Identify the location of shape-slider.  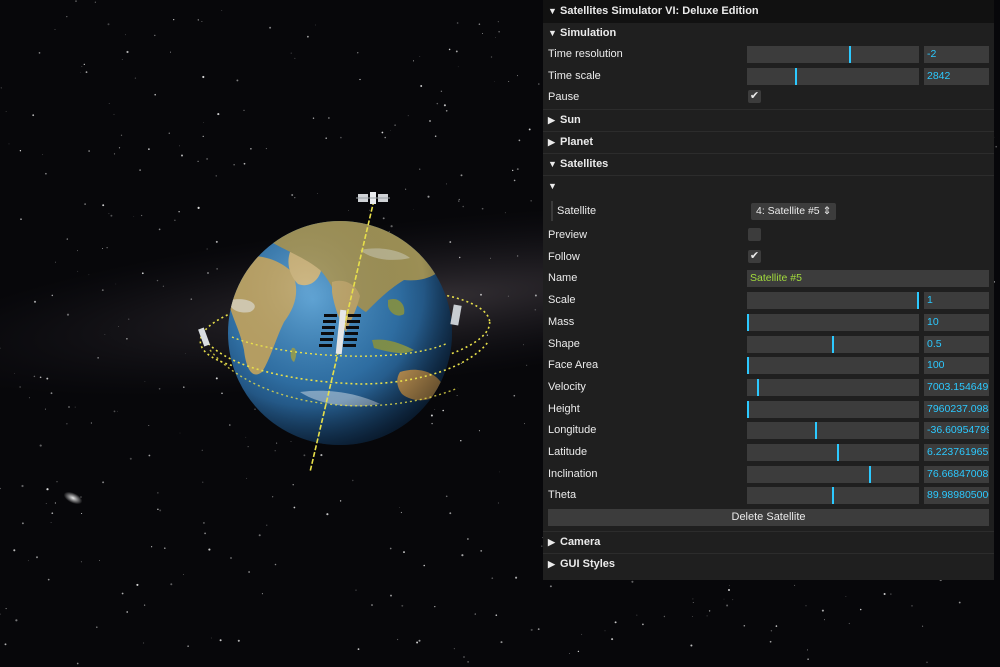
(833, 344).